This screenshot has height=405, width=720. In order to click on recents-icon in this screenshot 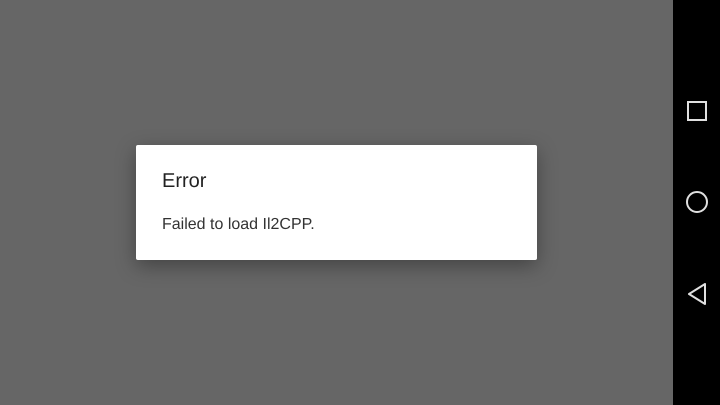, I will do `click(696, 110)`.